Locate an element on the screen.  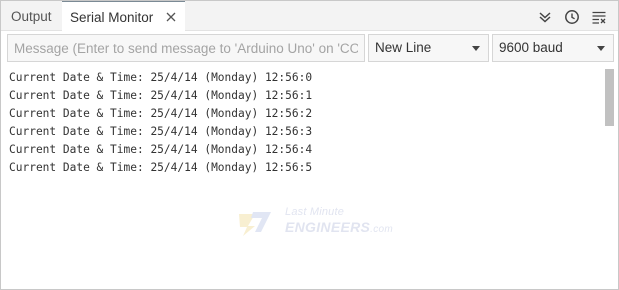
watermark-line2-main: ENGINEERS is located at coordinates (328, 227).